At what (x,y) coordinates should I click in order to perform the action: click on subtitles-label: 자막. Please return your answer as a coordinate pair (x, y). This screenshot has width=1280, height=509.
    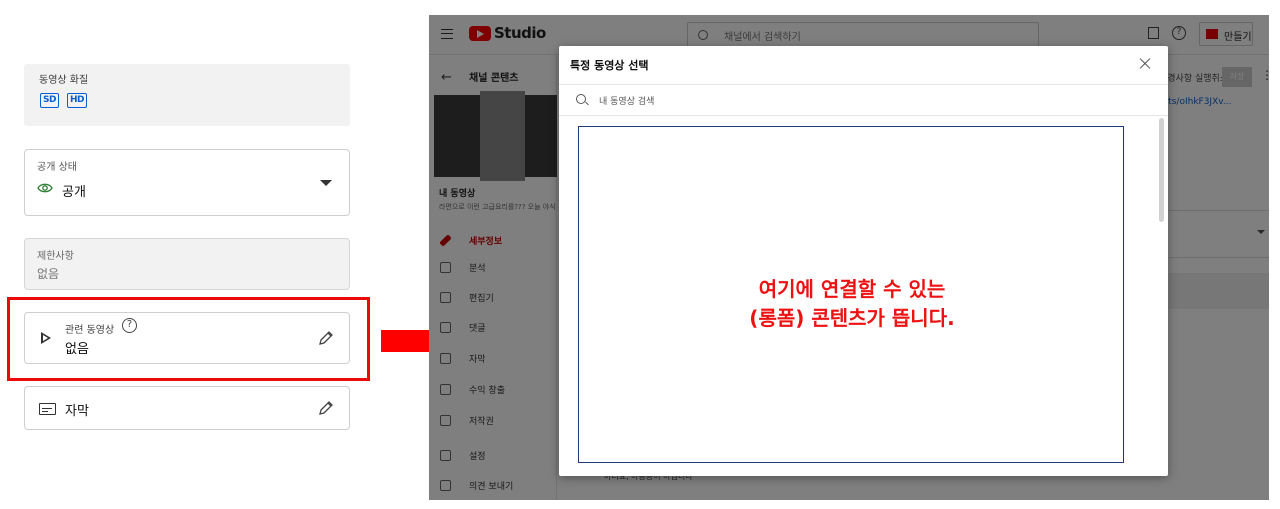
    Looking at the image, I should click on (77, 411).